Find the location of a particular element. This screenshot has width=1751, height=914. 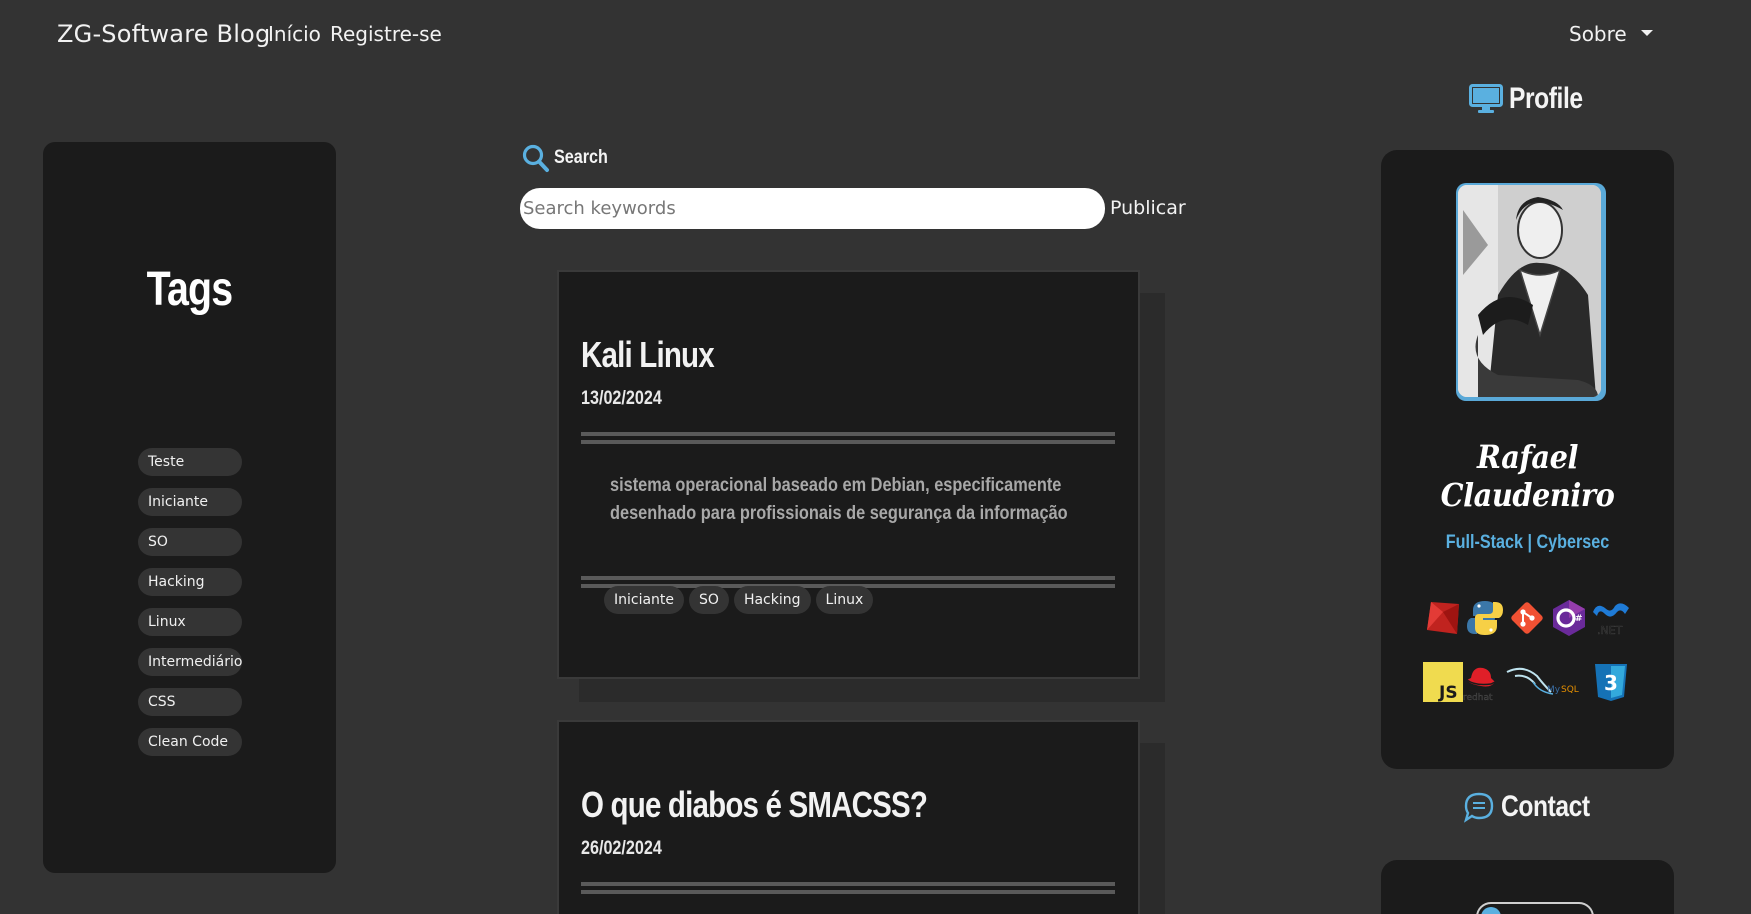

post-title: O que diabos é SMACSS? is located at coordinates (754, 805).